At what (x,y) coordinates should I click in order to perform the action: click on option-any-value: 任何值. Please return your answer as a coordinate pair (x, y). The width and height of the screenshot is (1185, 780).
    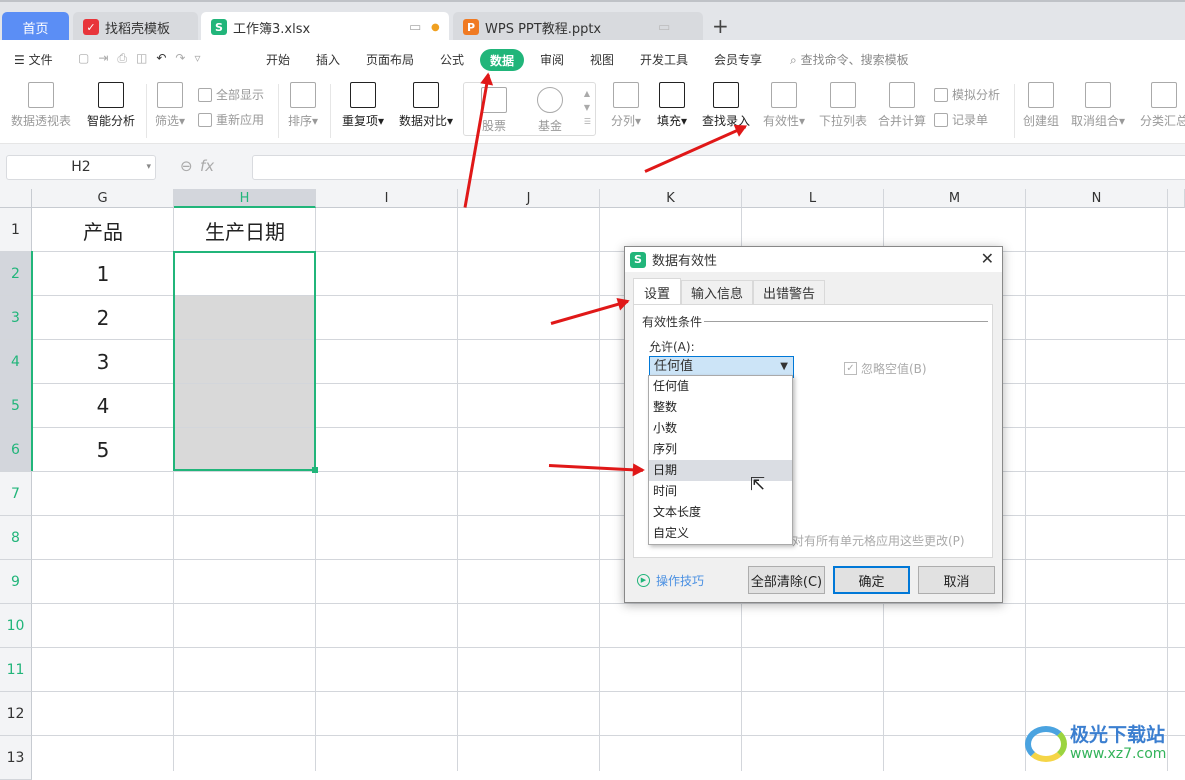
    Looking at the image, I should click on (720, 386).